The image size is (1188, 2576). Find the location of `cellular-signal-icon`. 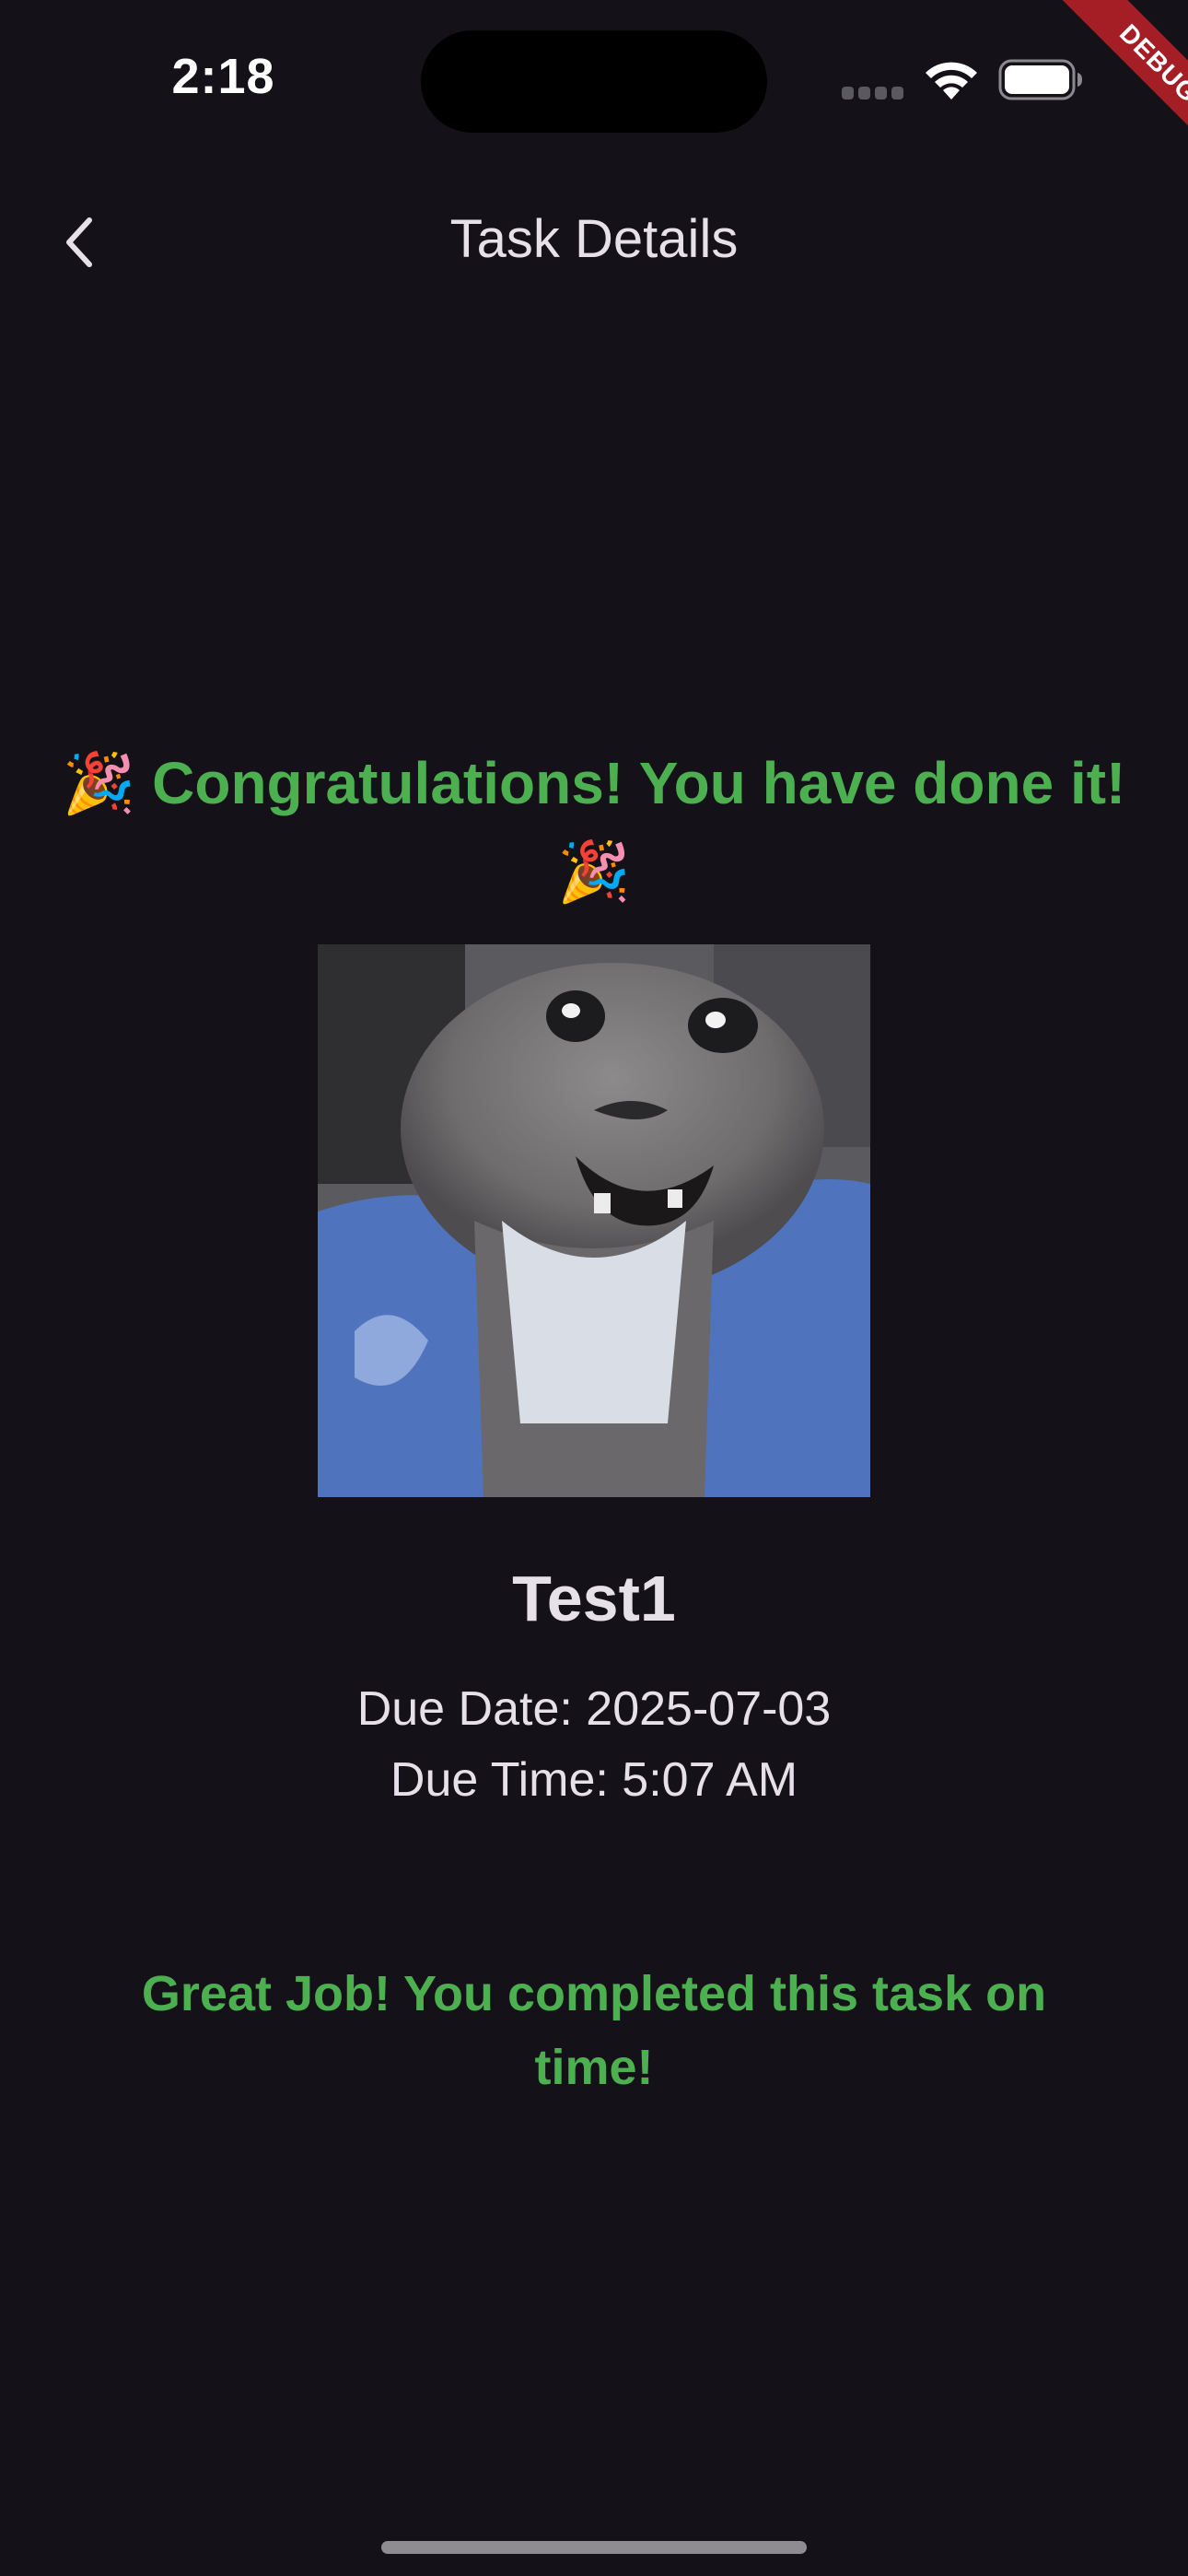

cellular-signal-icon is located at coordinates (873, 93).